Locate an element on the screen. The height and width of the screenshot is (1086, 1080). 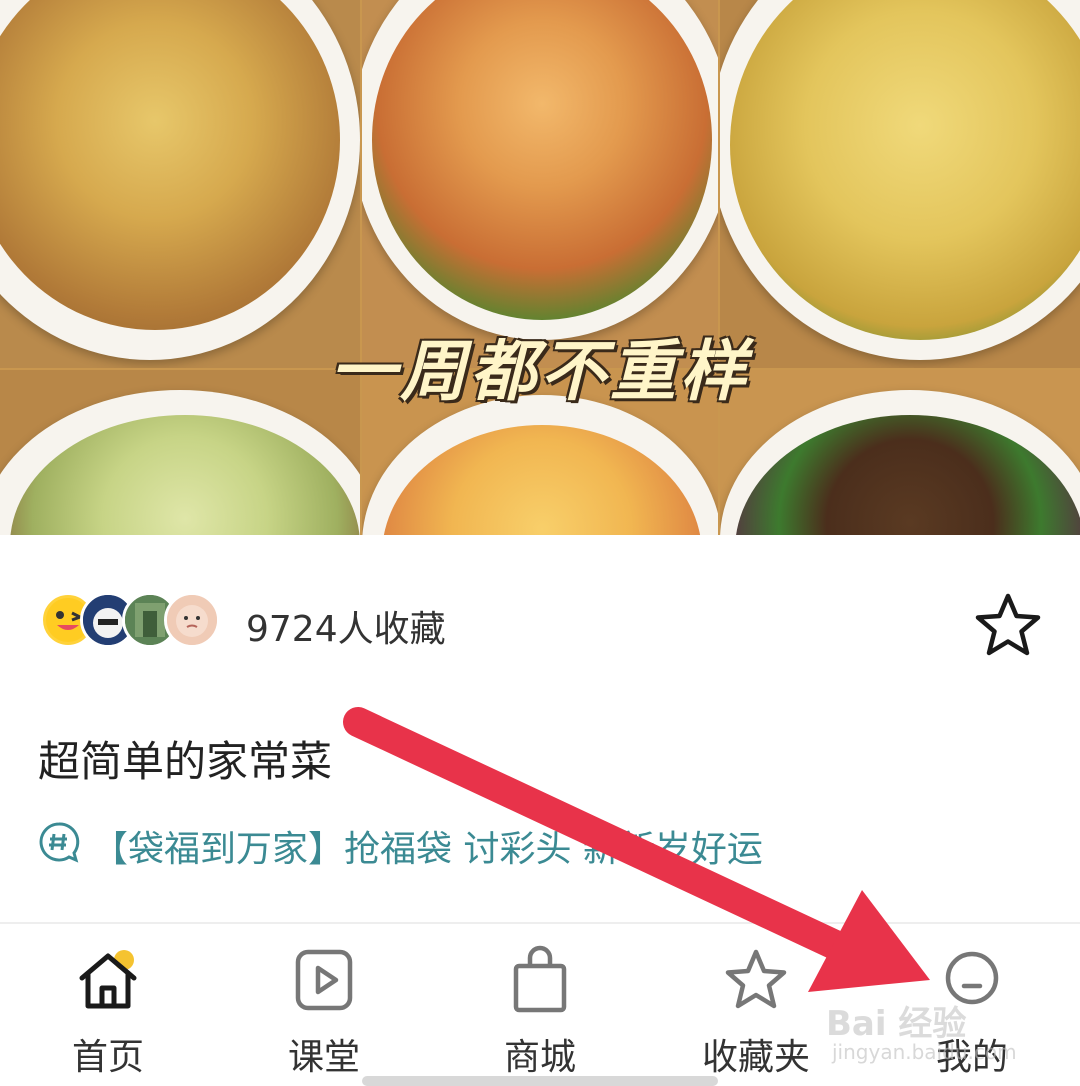
home-indicator is located at coordinates (540, 1081).